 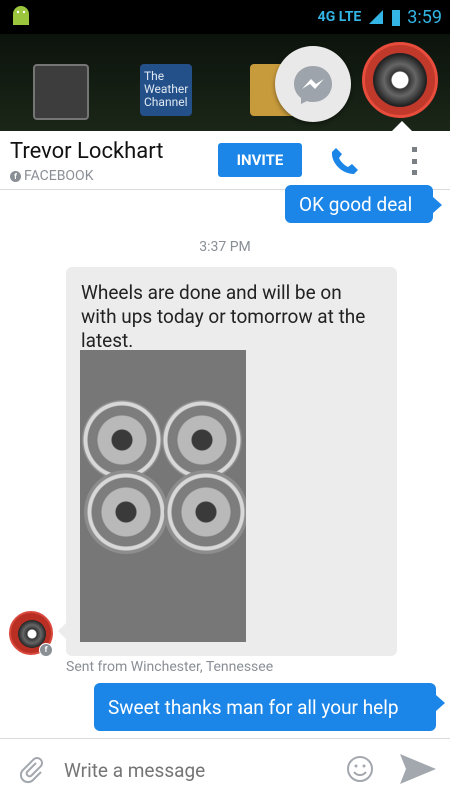 What do you see at coordinates (360, 769) in the screenshot?
I see `emoji-icon` at bounding box center [360, 769].